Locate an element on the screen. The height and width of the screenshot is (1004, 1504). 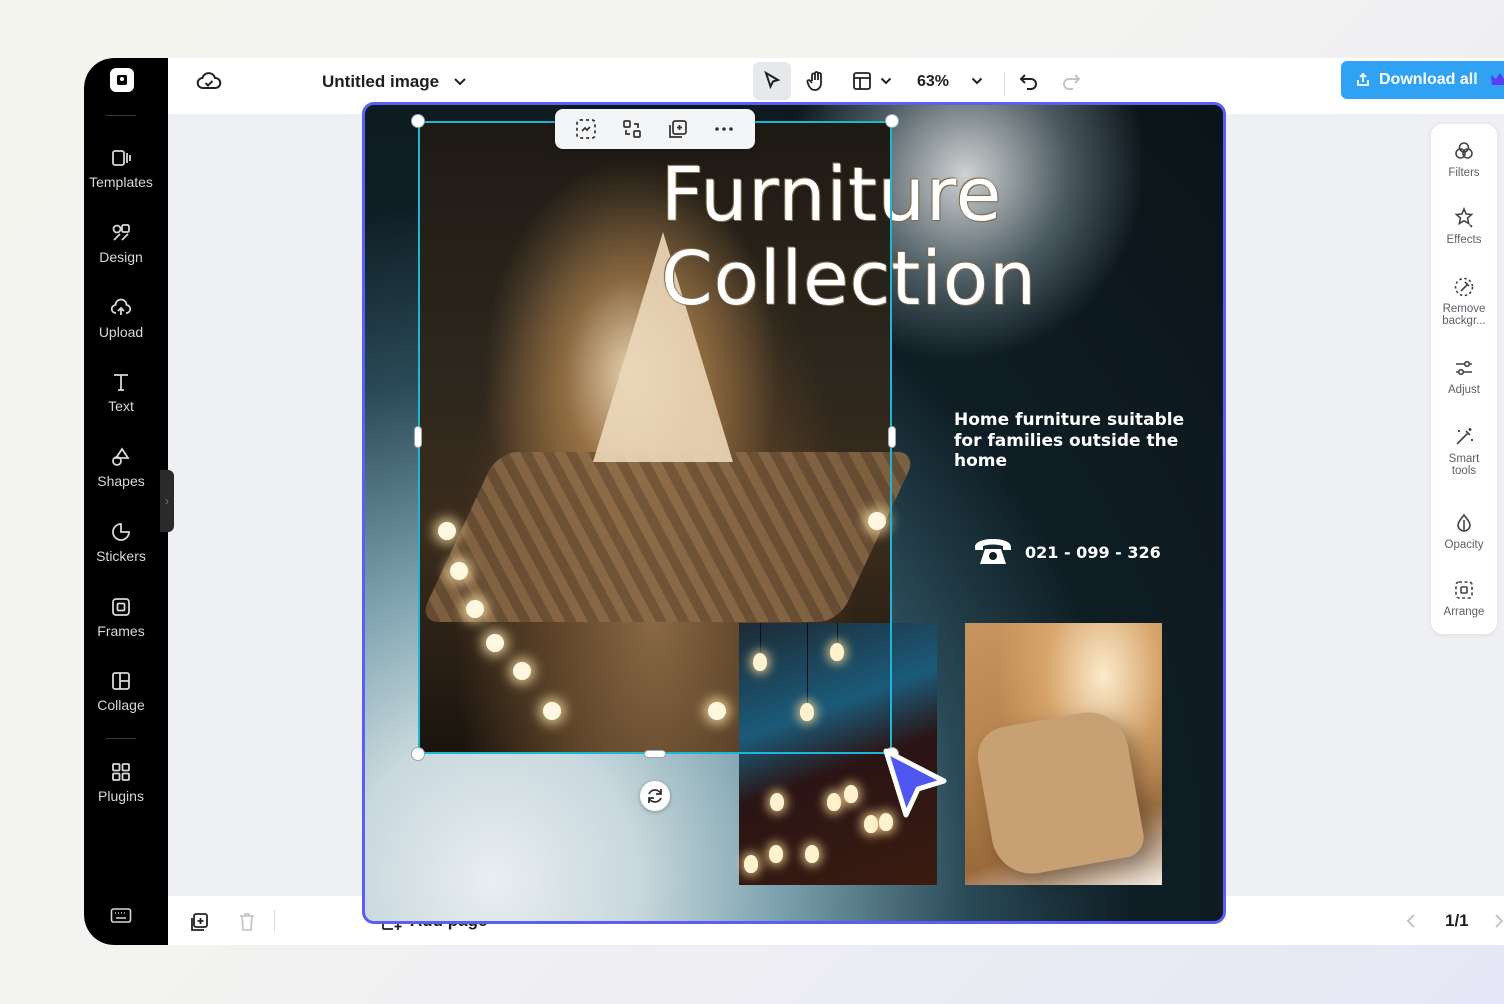
tool-label: Effects is located at coordinates (1464, 240).